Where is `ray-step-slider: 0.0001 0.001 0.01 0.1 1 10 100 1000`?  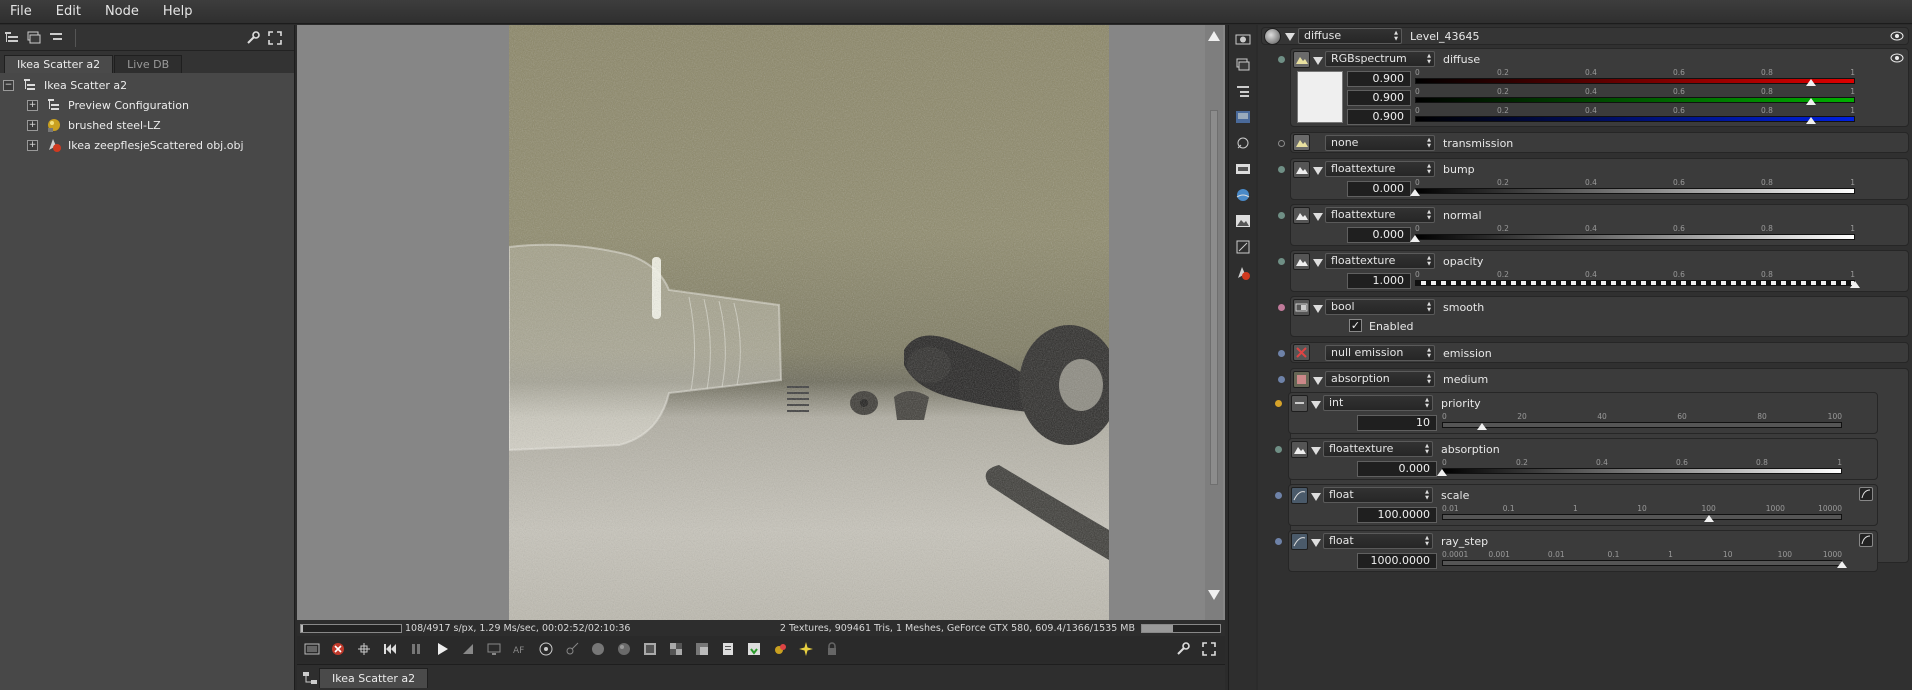 ray-step-slider: 0.0001 0.001 0.01 0.1 1 10 100 1000 is located at coordinates (1644, 560).